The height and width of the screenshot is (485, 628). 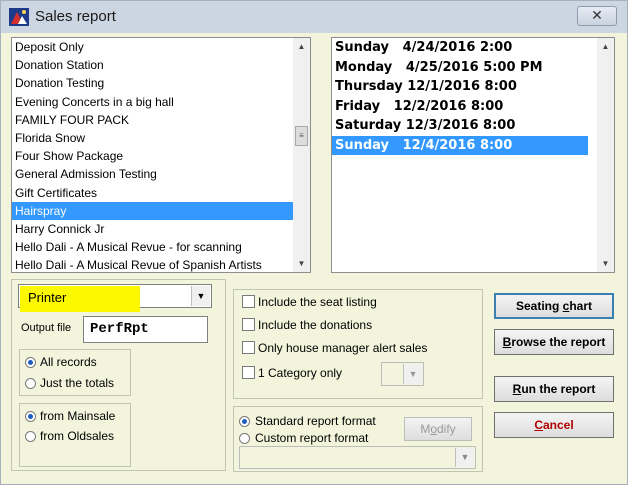 What do you see at coordinates (473, 126) in the screenshot?
I see `list-item: Saturday 12/3/2016 8:00` at bounding box center [473, 126].